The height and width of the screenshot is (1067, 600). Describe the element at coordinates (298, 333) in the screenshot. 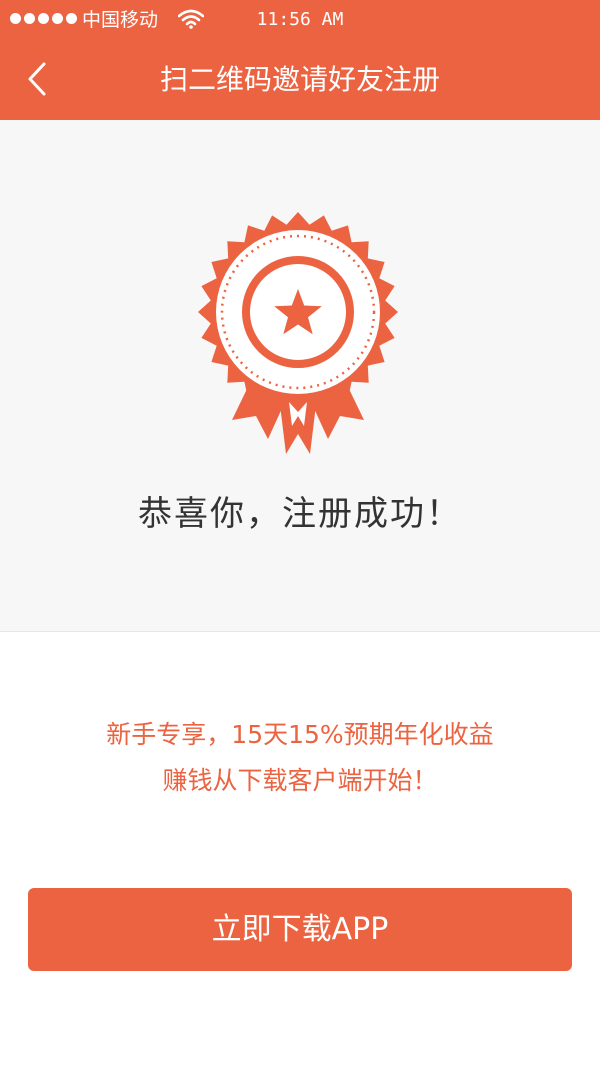

I see `award-ribbon-star-icon` at that location.